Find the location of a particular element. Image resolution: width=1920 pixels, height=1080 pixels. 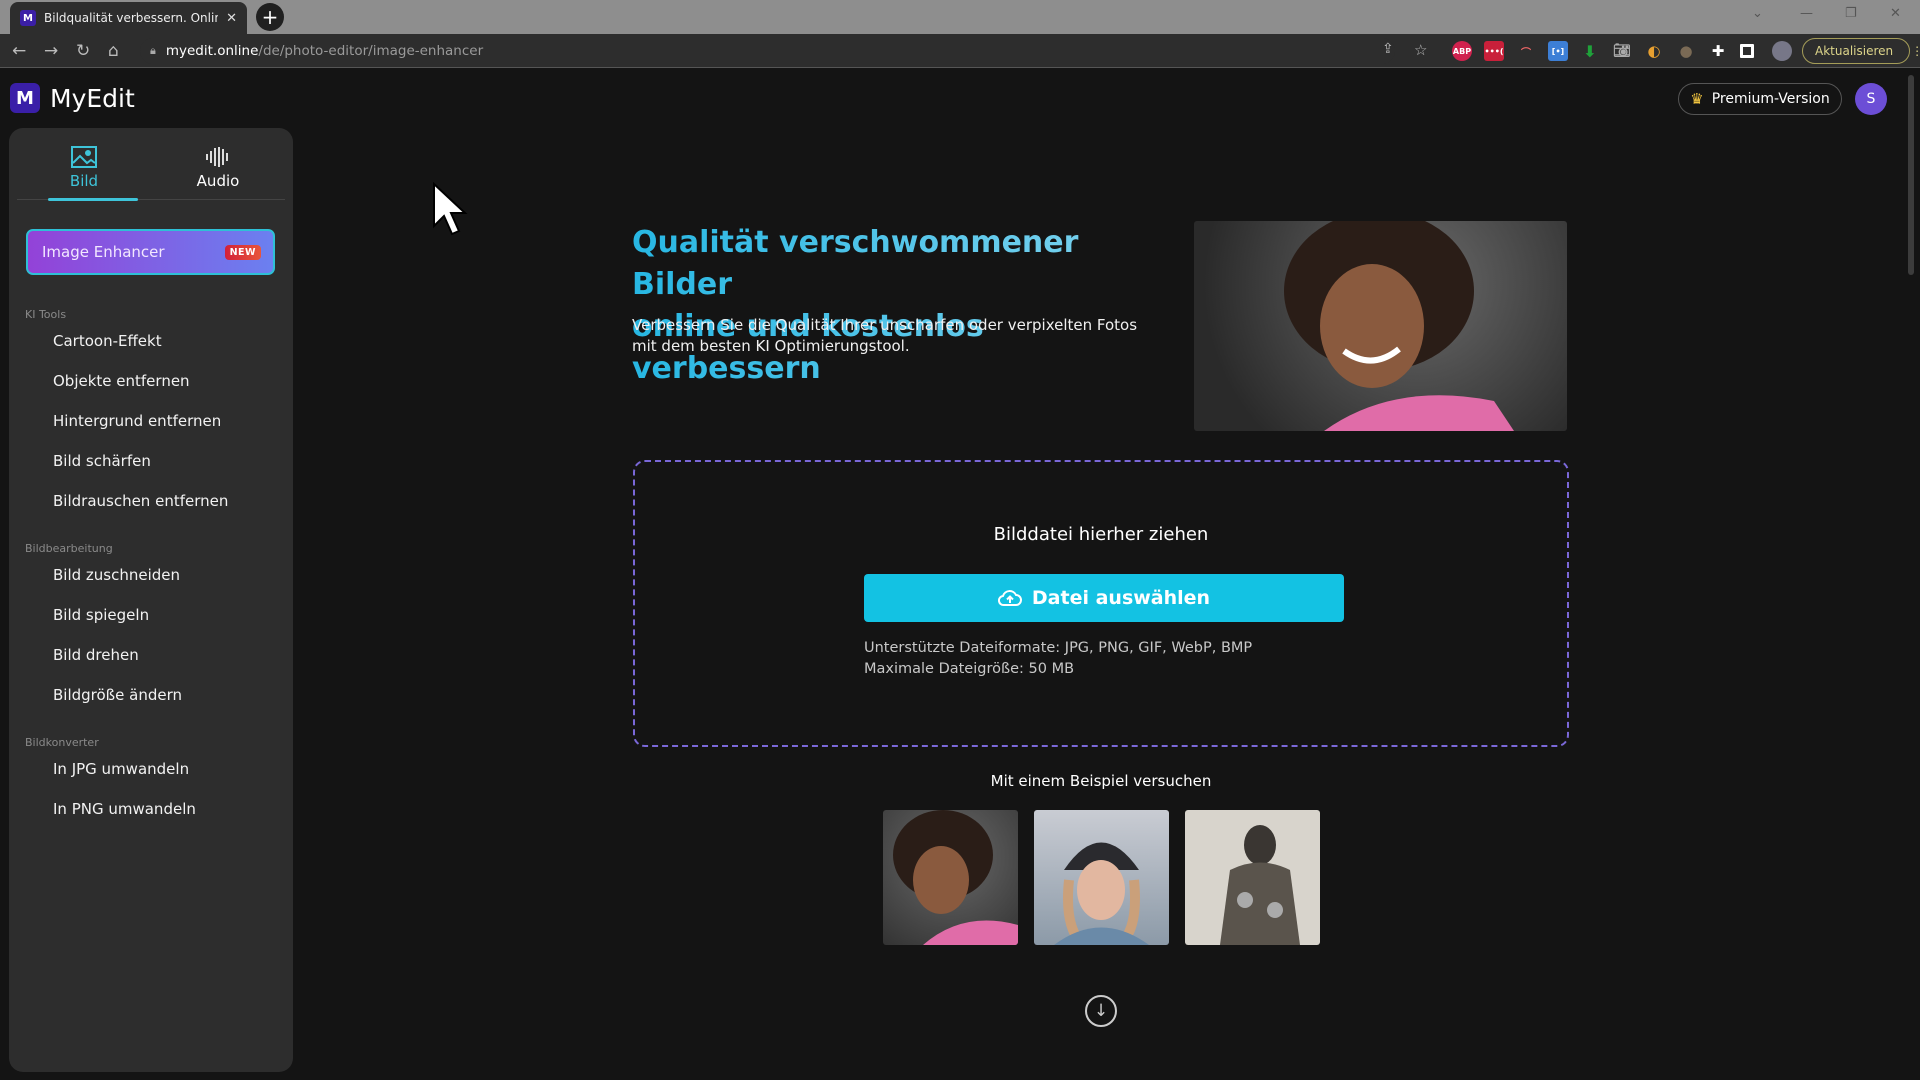

lock-icon: 🔒︎ is located at coordinates (153, 50).